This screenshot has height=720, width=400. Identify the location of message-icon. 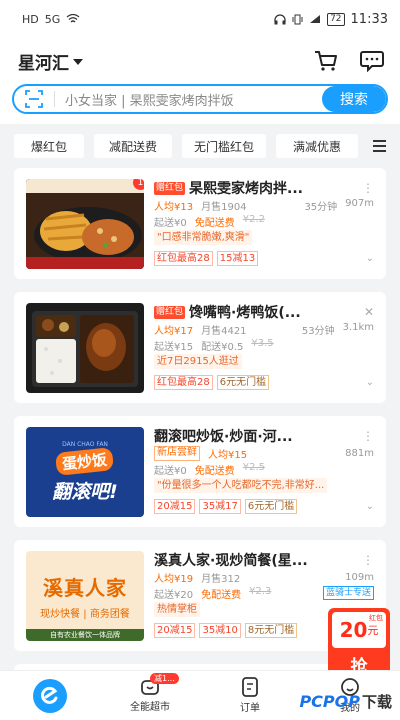
(372, 61).